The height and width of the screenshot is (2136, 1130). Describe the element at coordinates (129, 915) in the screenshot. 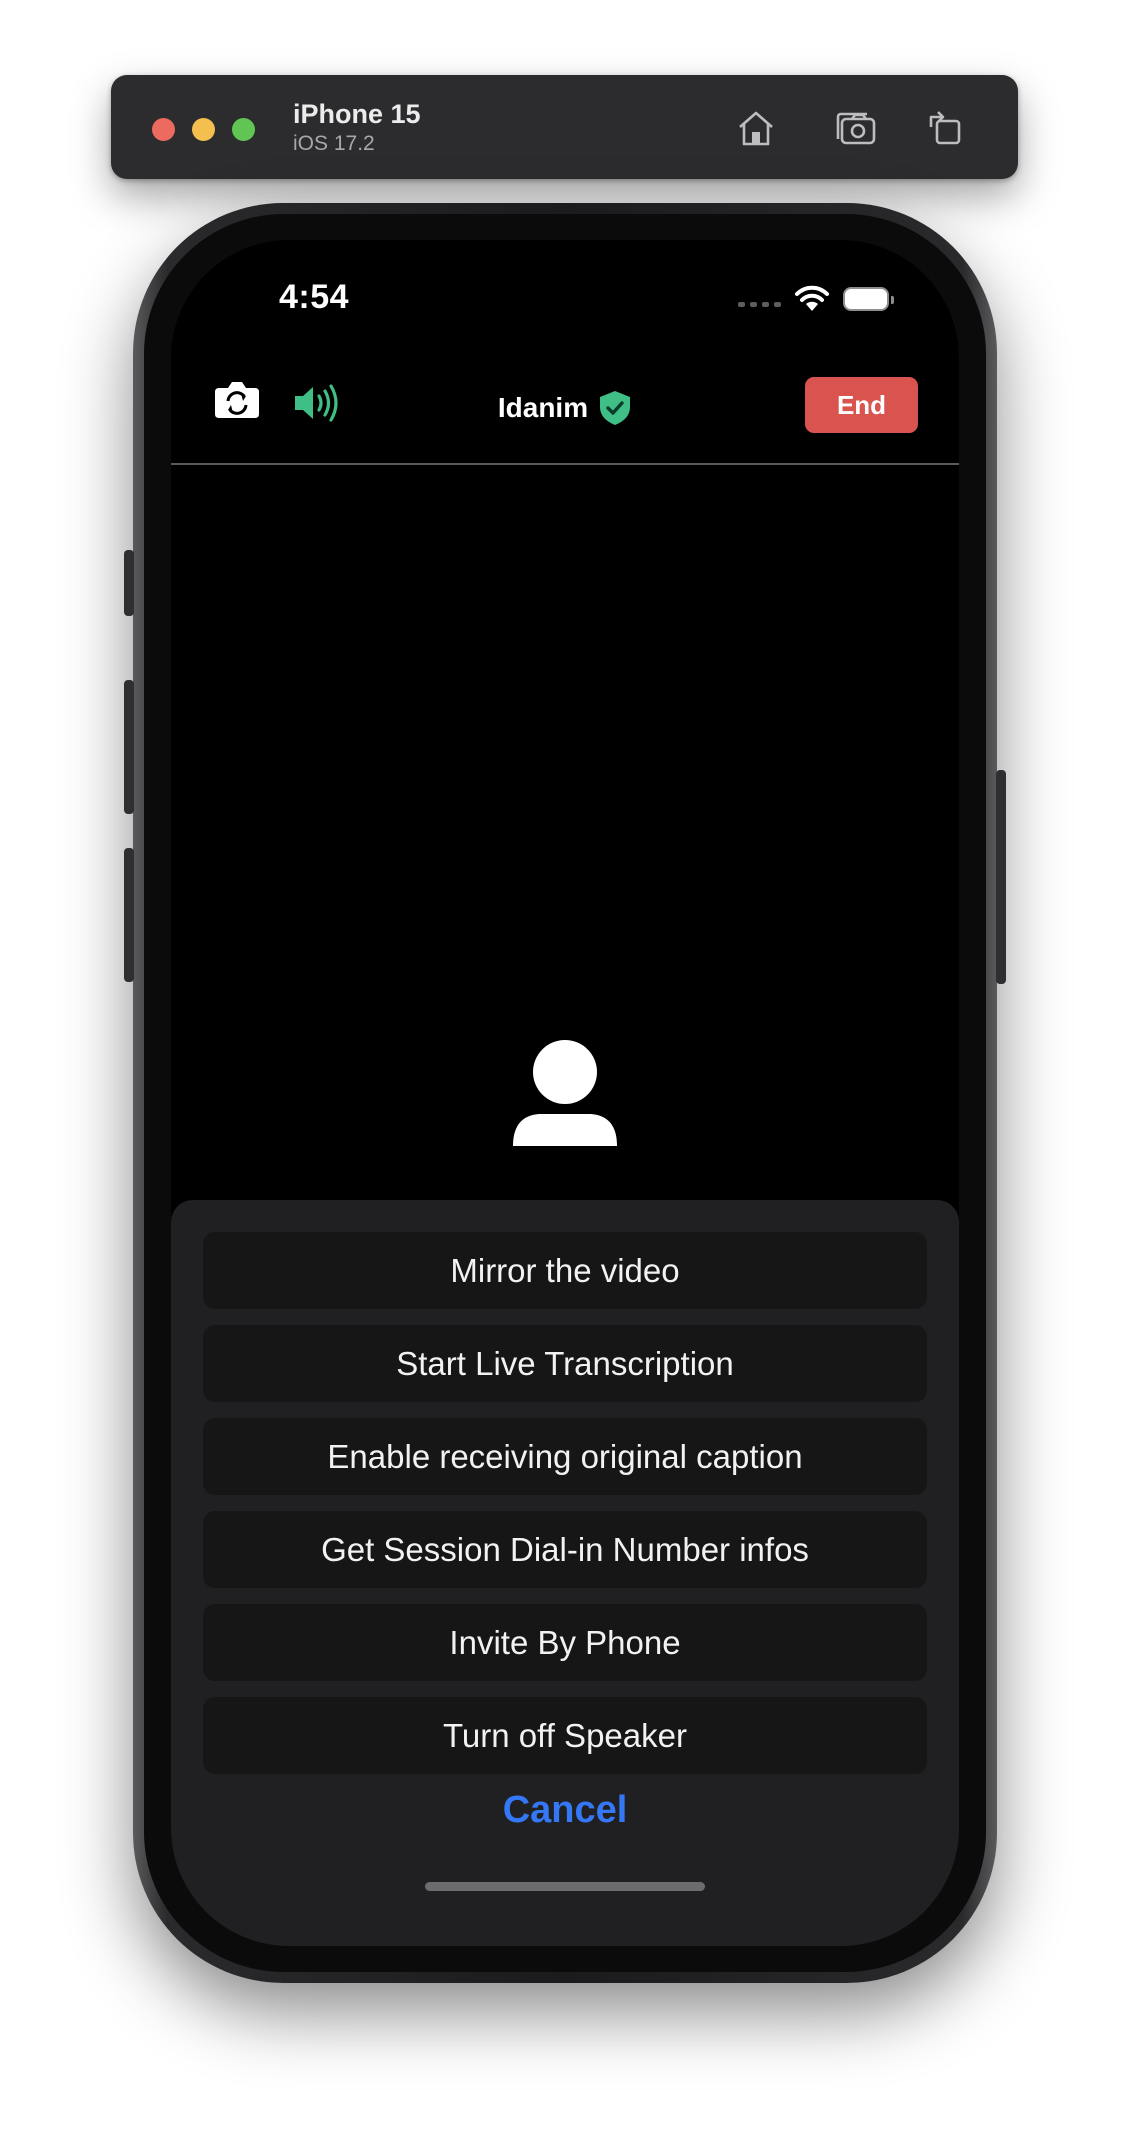

I see `volume-down-button` at that location.